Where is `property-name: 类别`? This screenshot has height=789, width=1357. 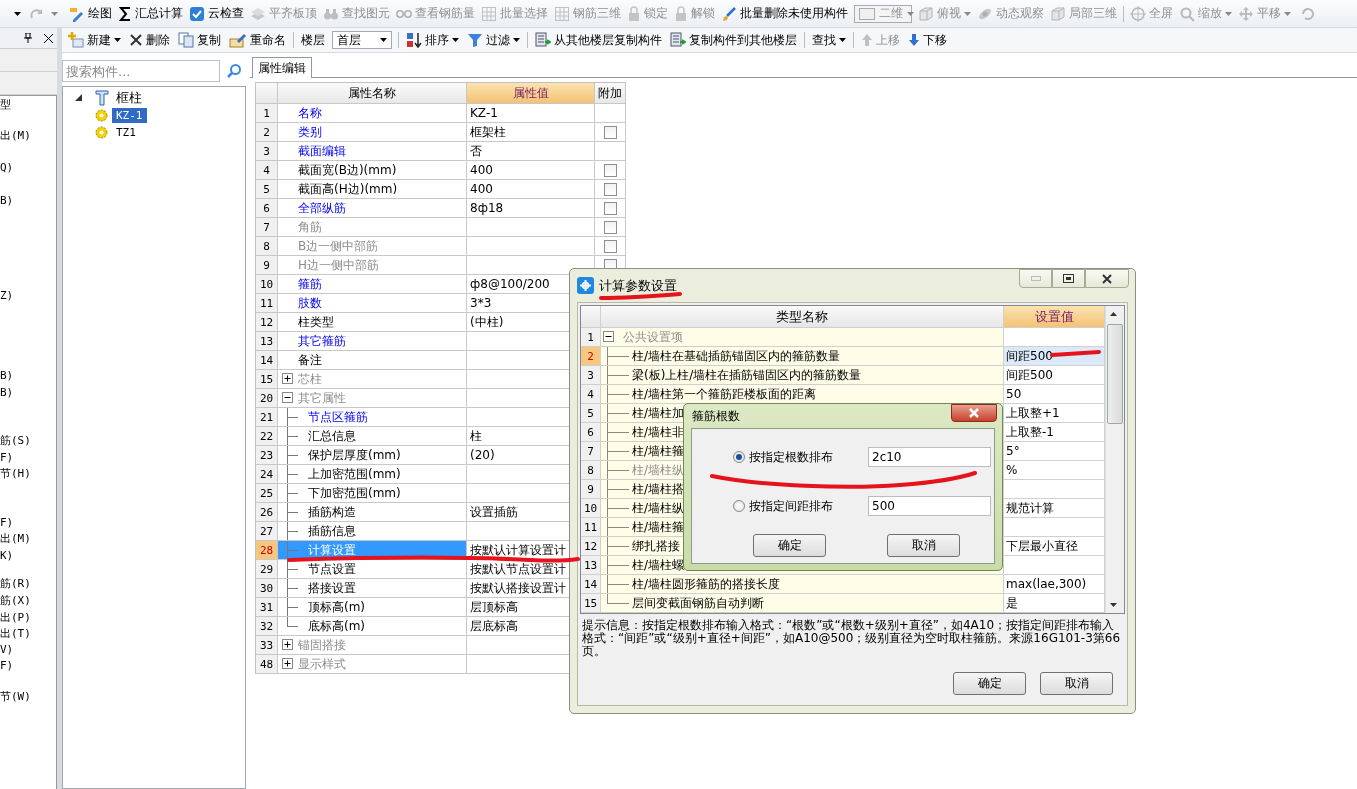
property-name: 类别 is located at coordinates (372, 132).